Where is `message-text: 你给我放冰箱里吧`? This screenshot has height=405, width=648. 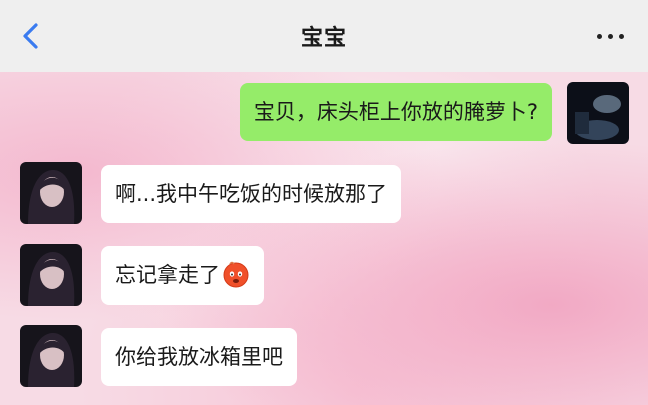 message-text: 你给我放冰箱里吧 is located at coordinates (199, 357).